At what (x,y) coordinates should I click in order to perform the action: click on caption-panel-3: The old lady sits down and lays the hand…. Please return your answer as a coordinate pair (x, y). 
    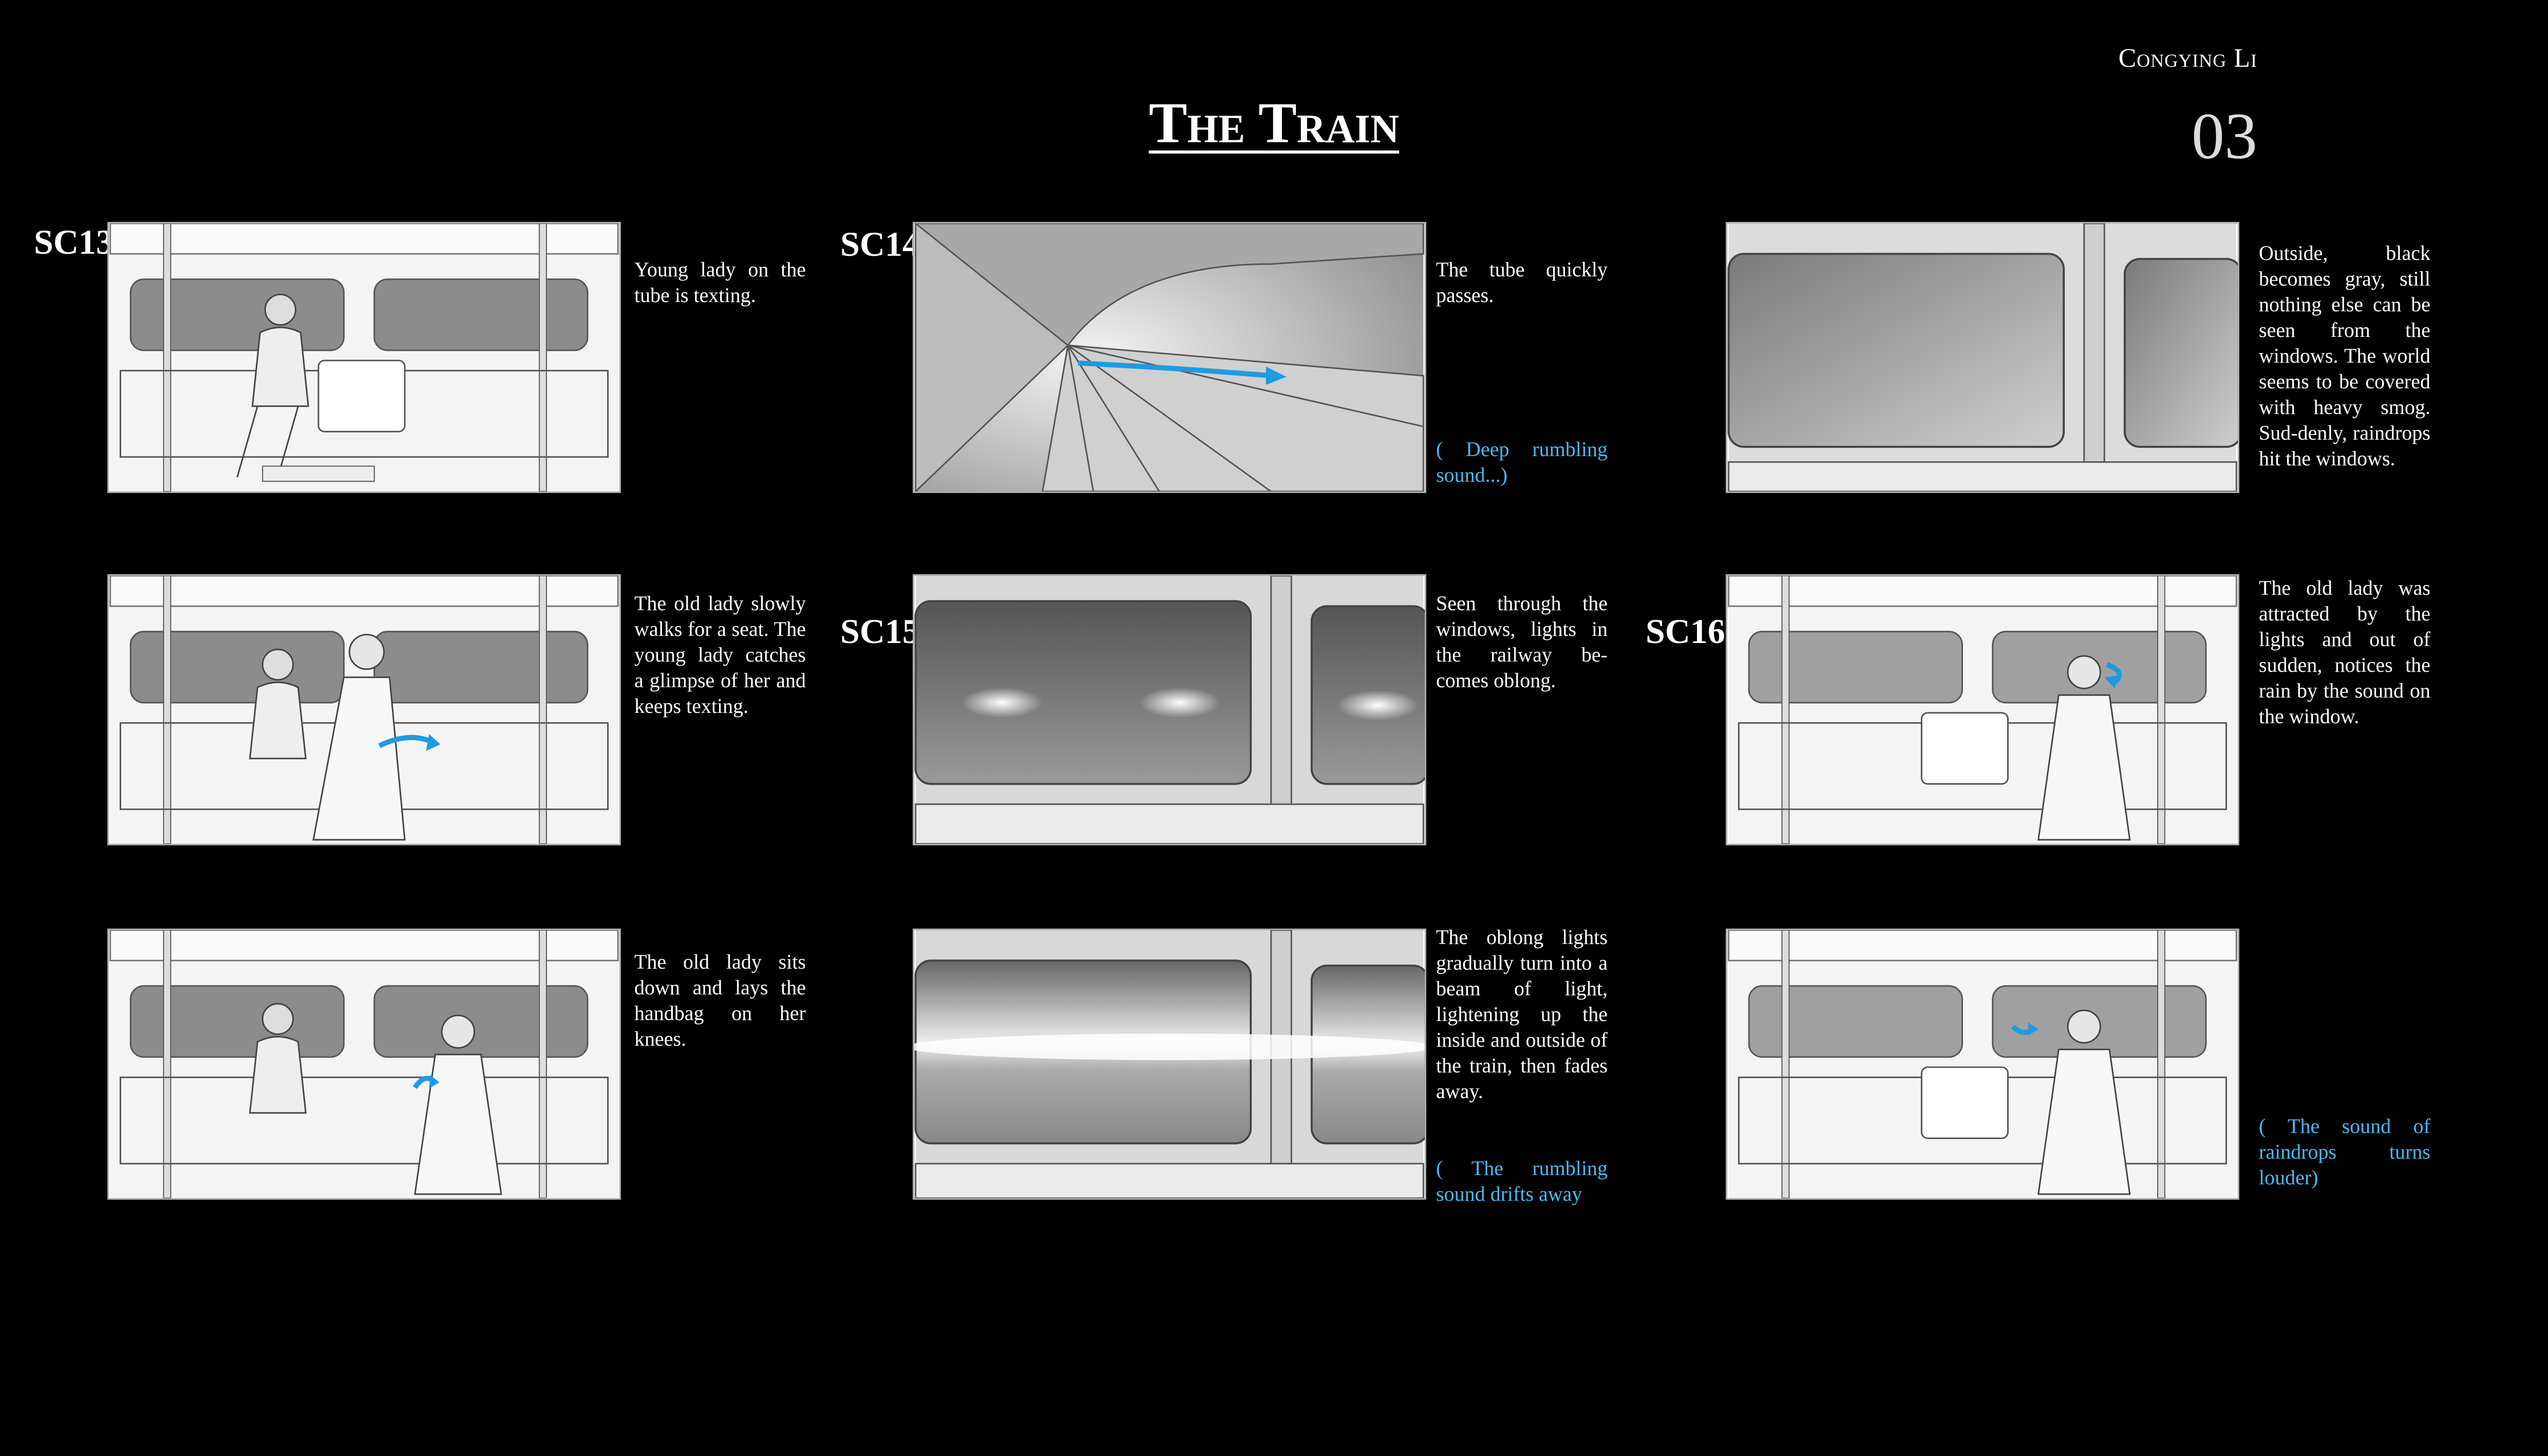
    Looking at the image, I should click on (720, 1000).